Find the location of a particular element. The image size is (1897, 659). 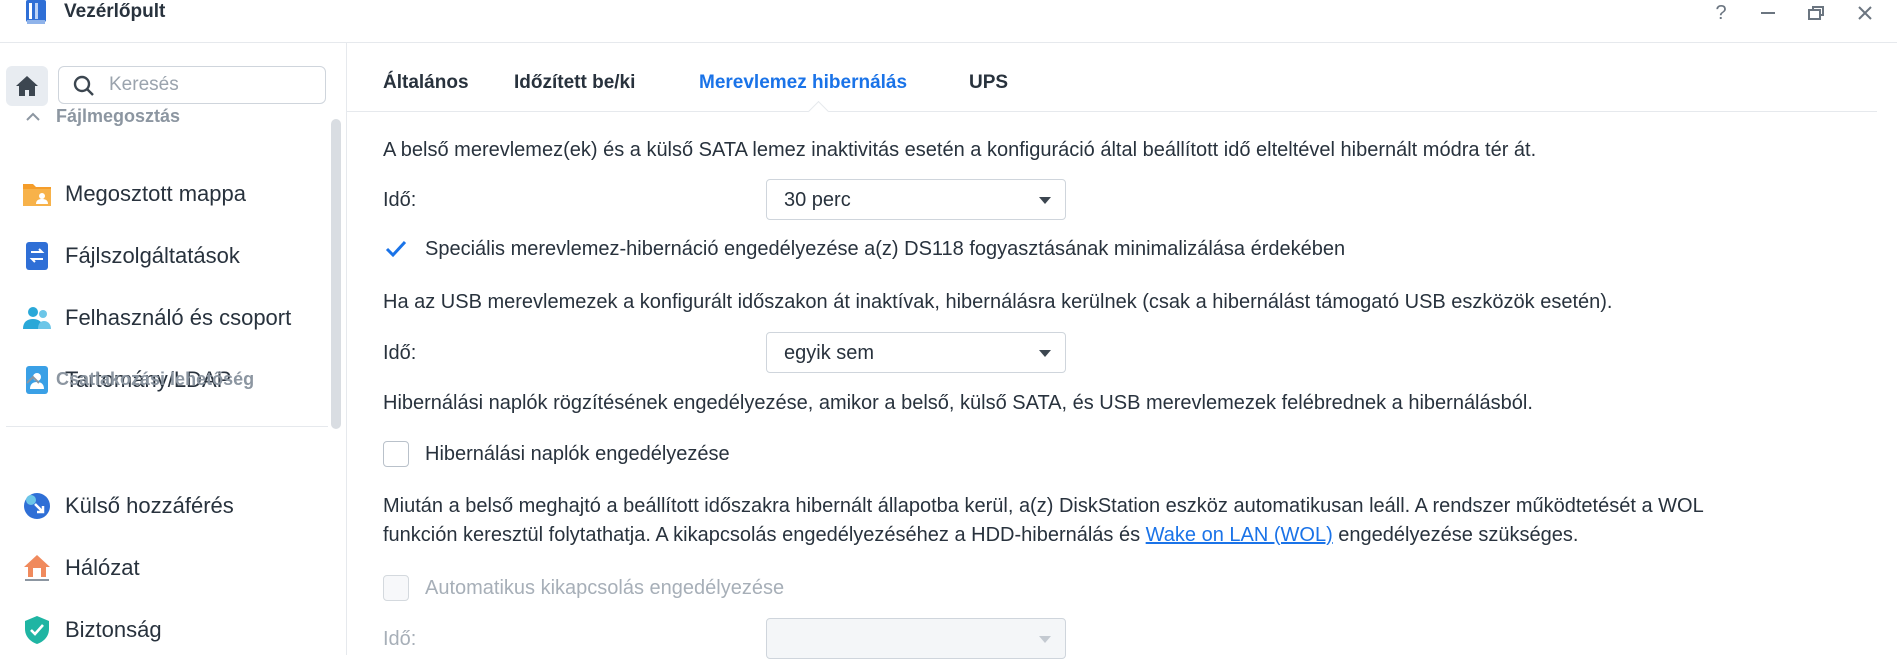

minimize-icon is located at coordinates (1768, 13).